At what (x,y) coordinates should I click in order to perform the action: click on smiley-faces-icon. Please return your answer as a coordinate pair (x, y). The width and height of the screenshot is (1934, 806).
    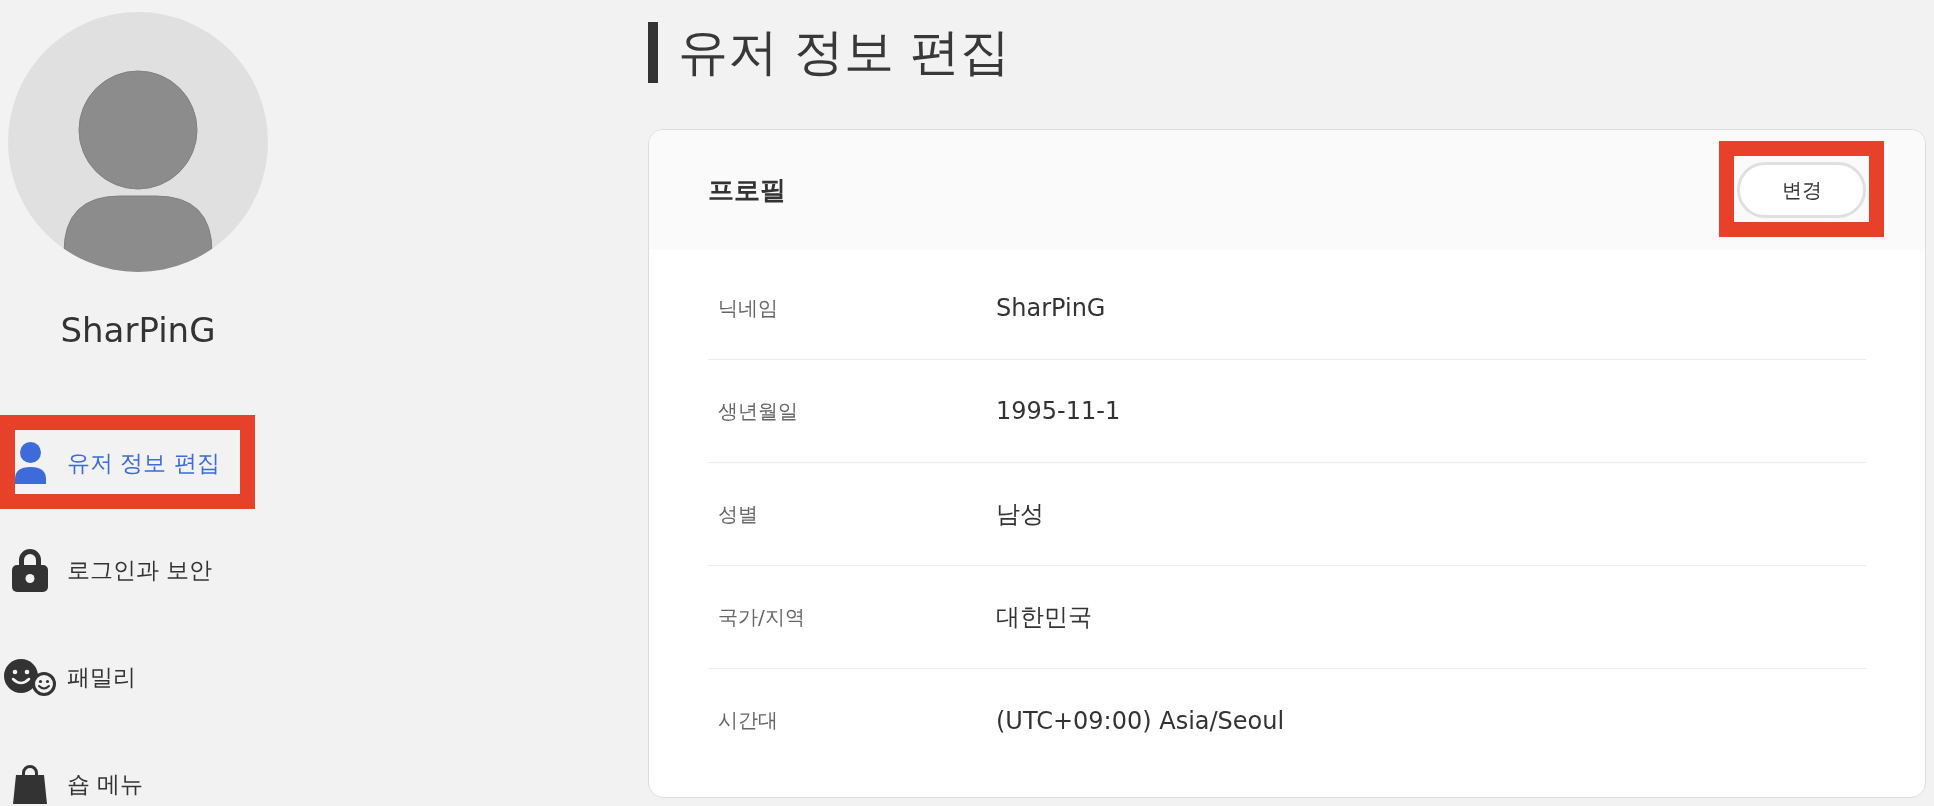
    Looking at the image, I should click on (30, 677).